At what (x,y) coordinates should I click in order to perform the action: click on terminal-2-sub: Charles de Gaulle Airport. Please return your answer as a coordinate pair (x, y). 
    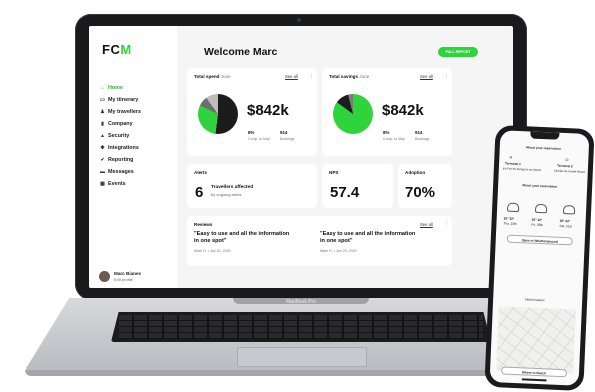
    Looking at the image, I should click on (569, 171).